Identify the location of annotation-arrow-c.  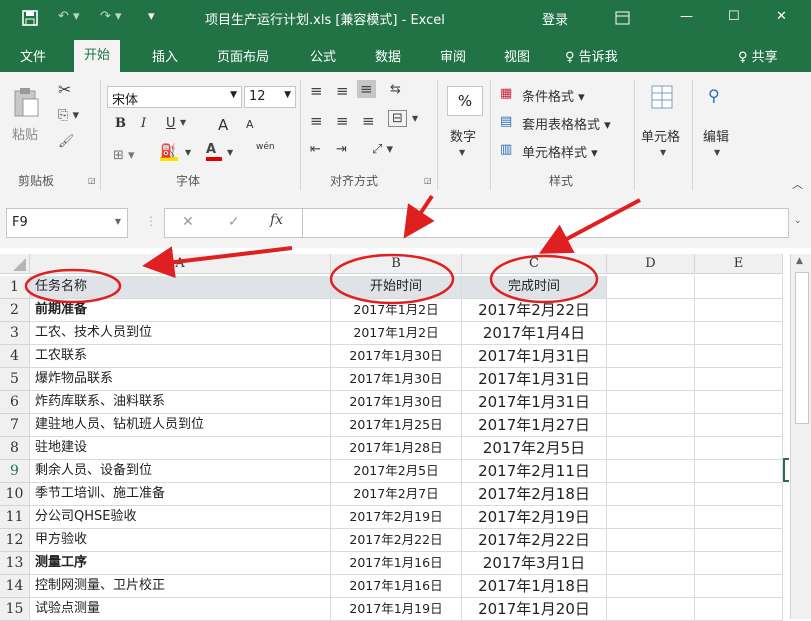
(589, 226).